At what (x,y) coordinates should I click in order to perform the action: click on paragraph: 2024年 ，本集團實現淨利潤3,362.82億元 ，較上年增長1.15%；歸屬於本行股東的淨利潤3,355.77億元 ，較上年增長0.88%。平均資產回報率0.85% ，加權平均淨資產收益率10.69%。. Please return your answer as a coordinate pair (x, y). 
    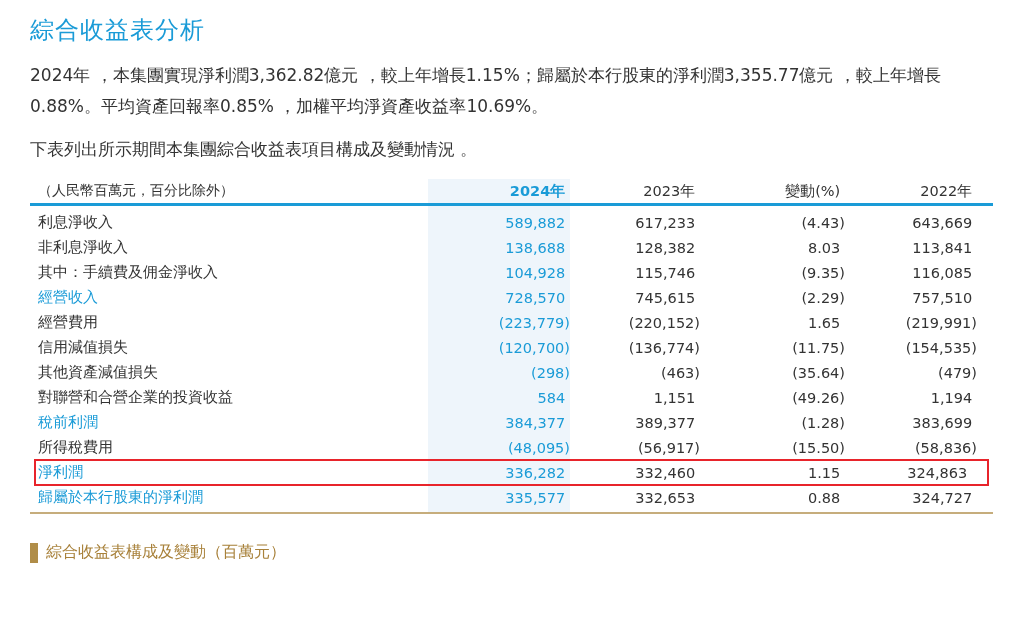
    Looking at the image, I should click on (486, 91).